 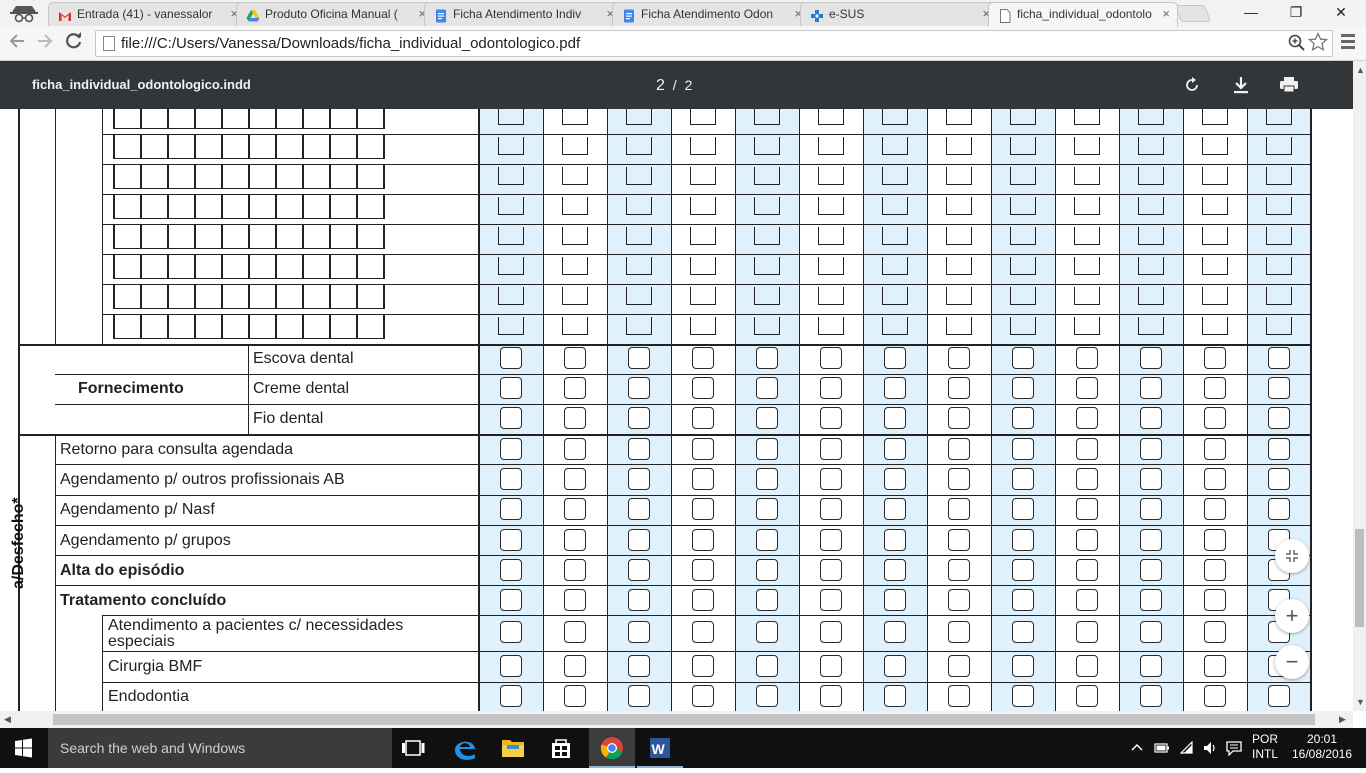 What do you see at coordinates (513, 748) in the screenshot?
I see `file-explorer-icon` at bounding box center [513, 748].